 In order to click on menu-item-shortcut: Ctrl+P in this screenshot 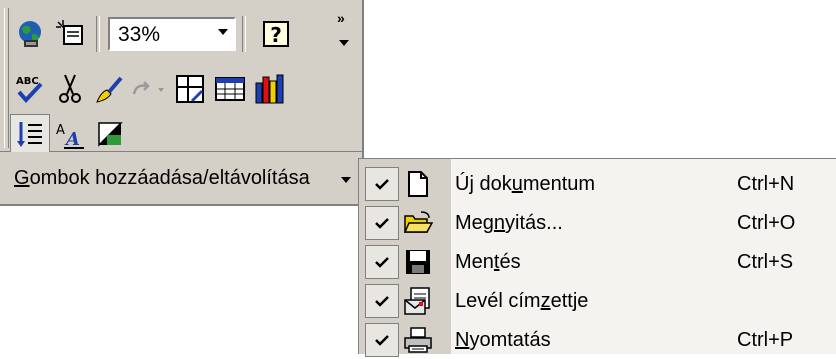, I will do `click(765, 340)`.